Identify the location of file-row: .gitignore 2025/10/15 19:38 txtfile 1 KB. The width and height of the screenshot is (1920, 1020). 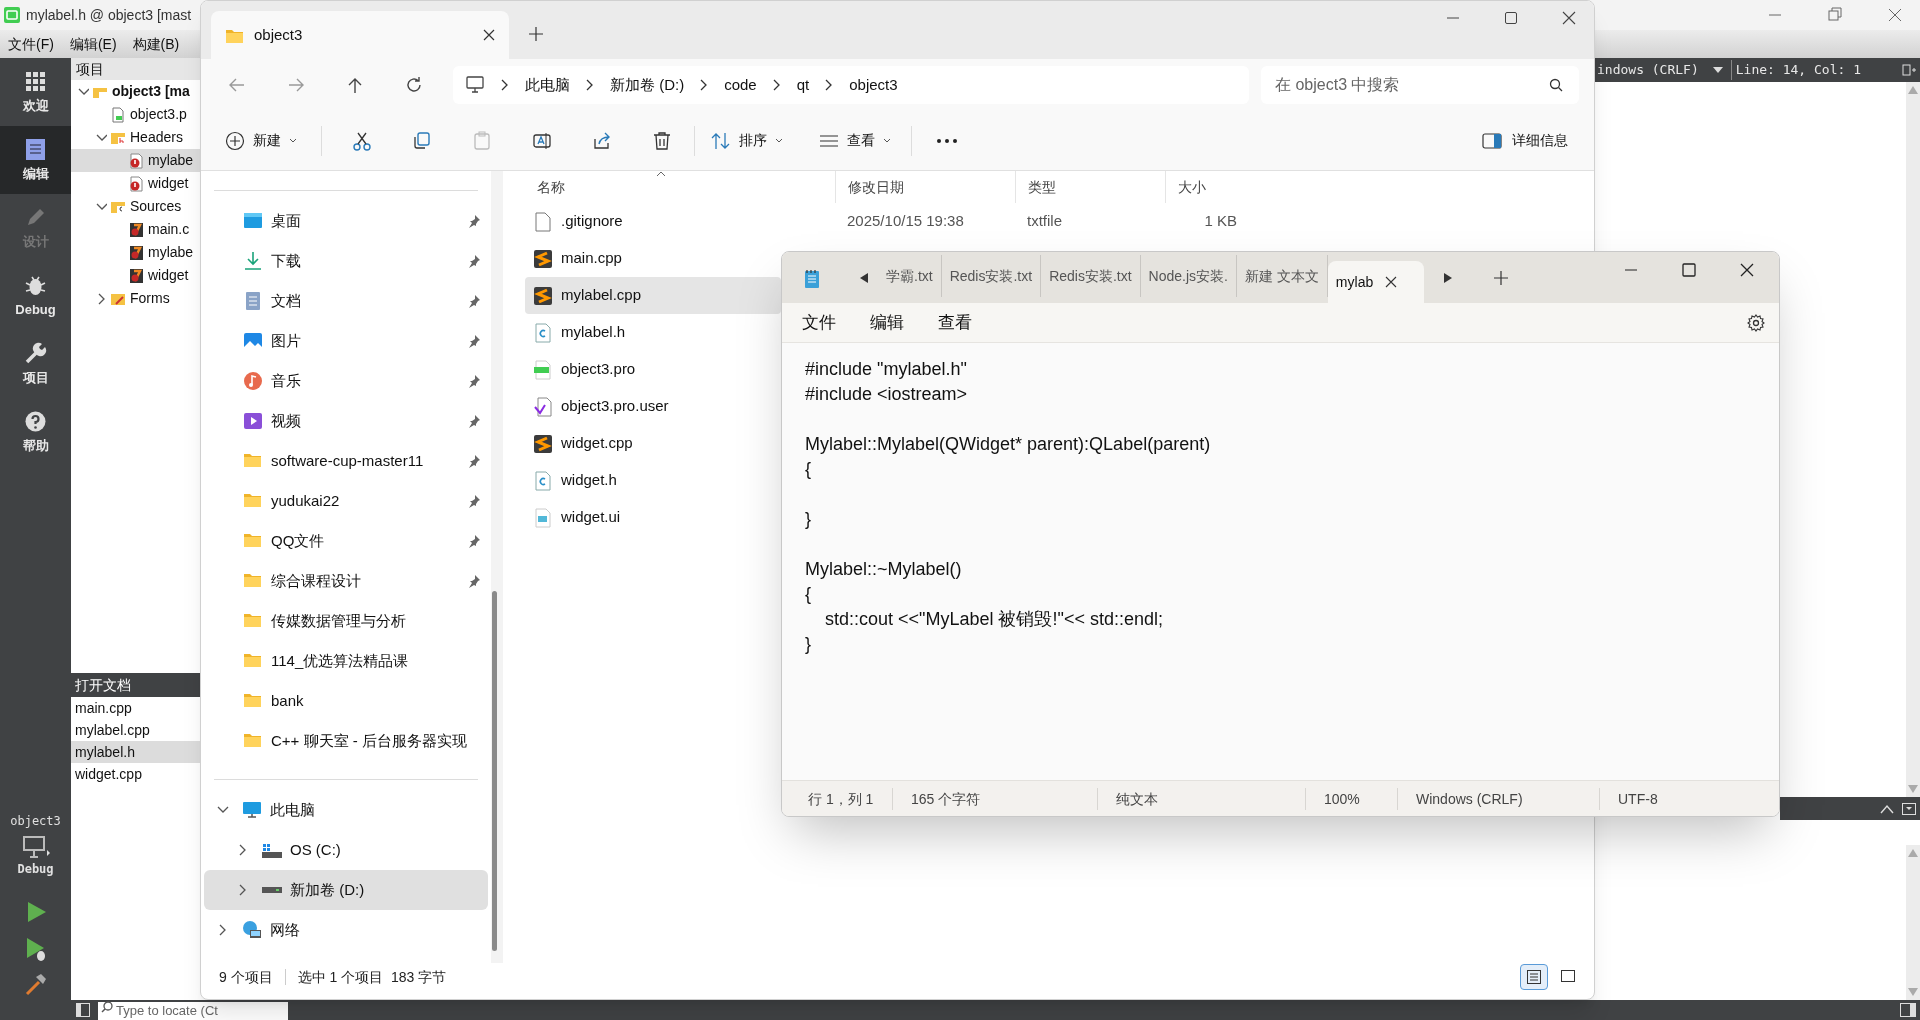
(1059, 221).